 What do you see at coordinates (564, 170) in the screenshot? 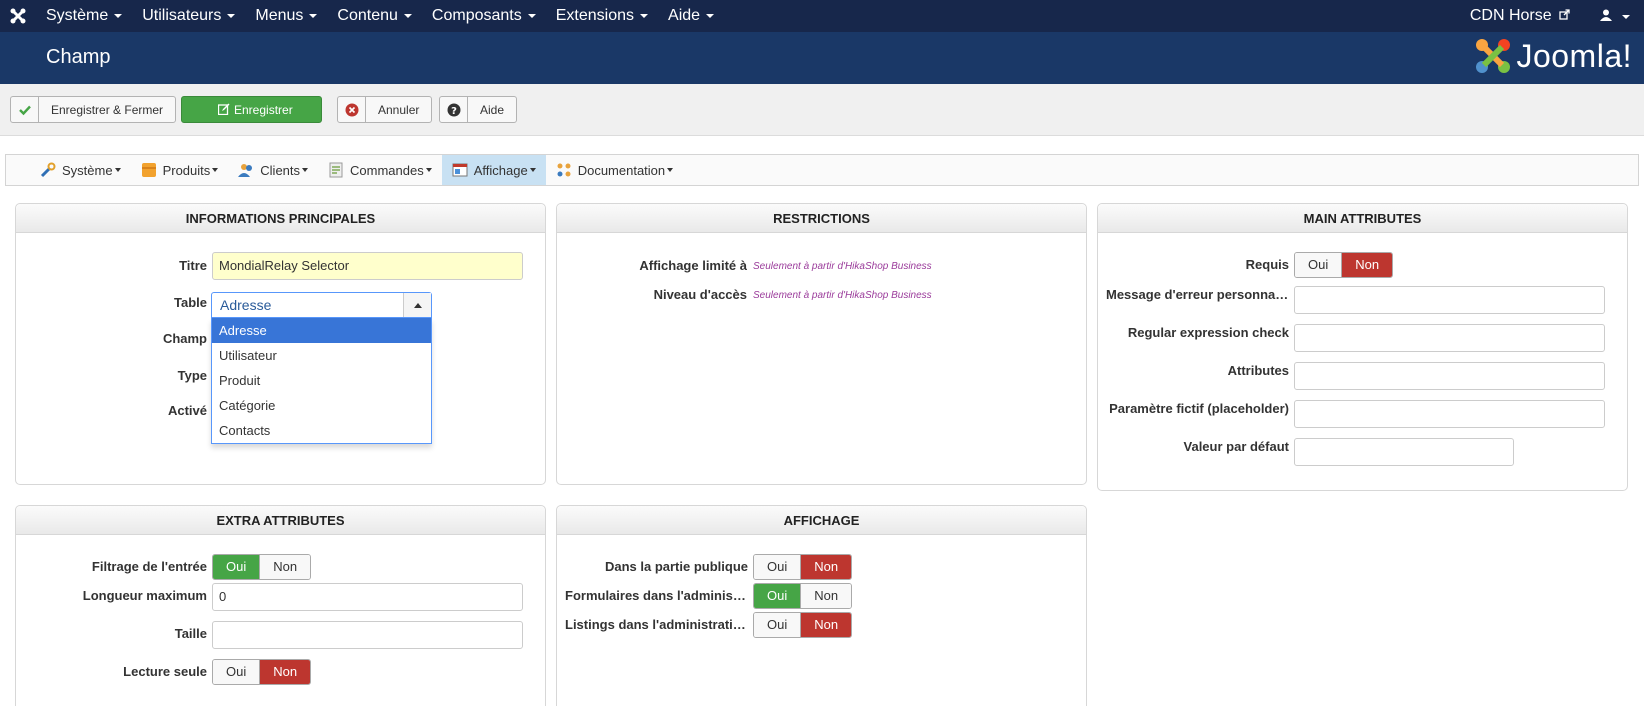
I see `documentation-icon` at bounding box center [564, 170].